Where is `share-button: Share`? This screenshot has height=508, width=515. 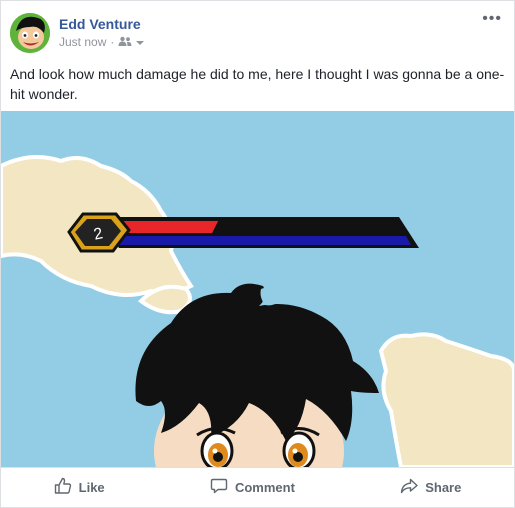 share-button: Share is located at coordinates (430, 487).